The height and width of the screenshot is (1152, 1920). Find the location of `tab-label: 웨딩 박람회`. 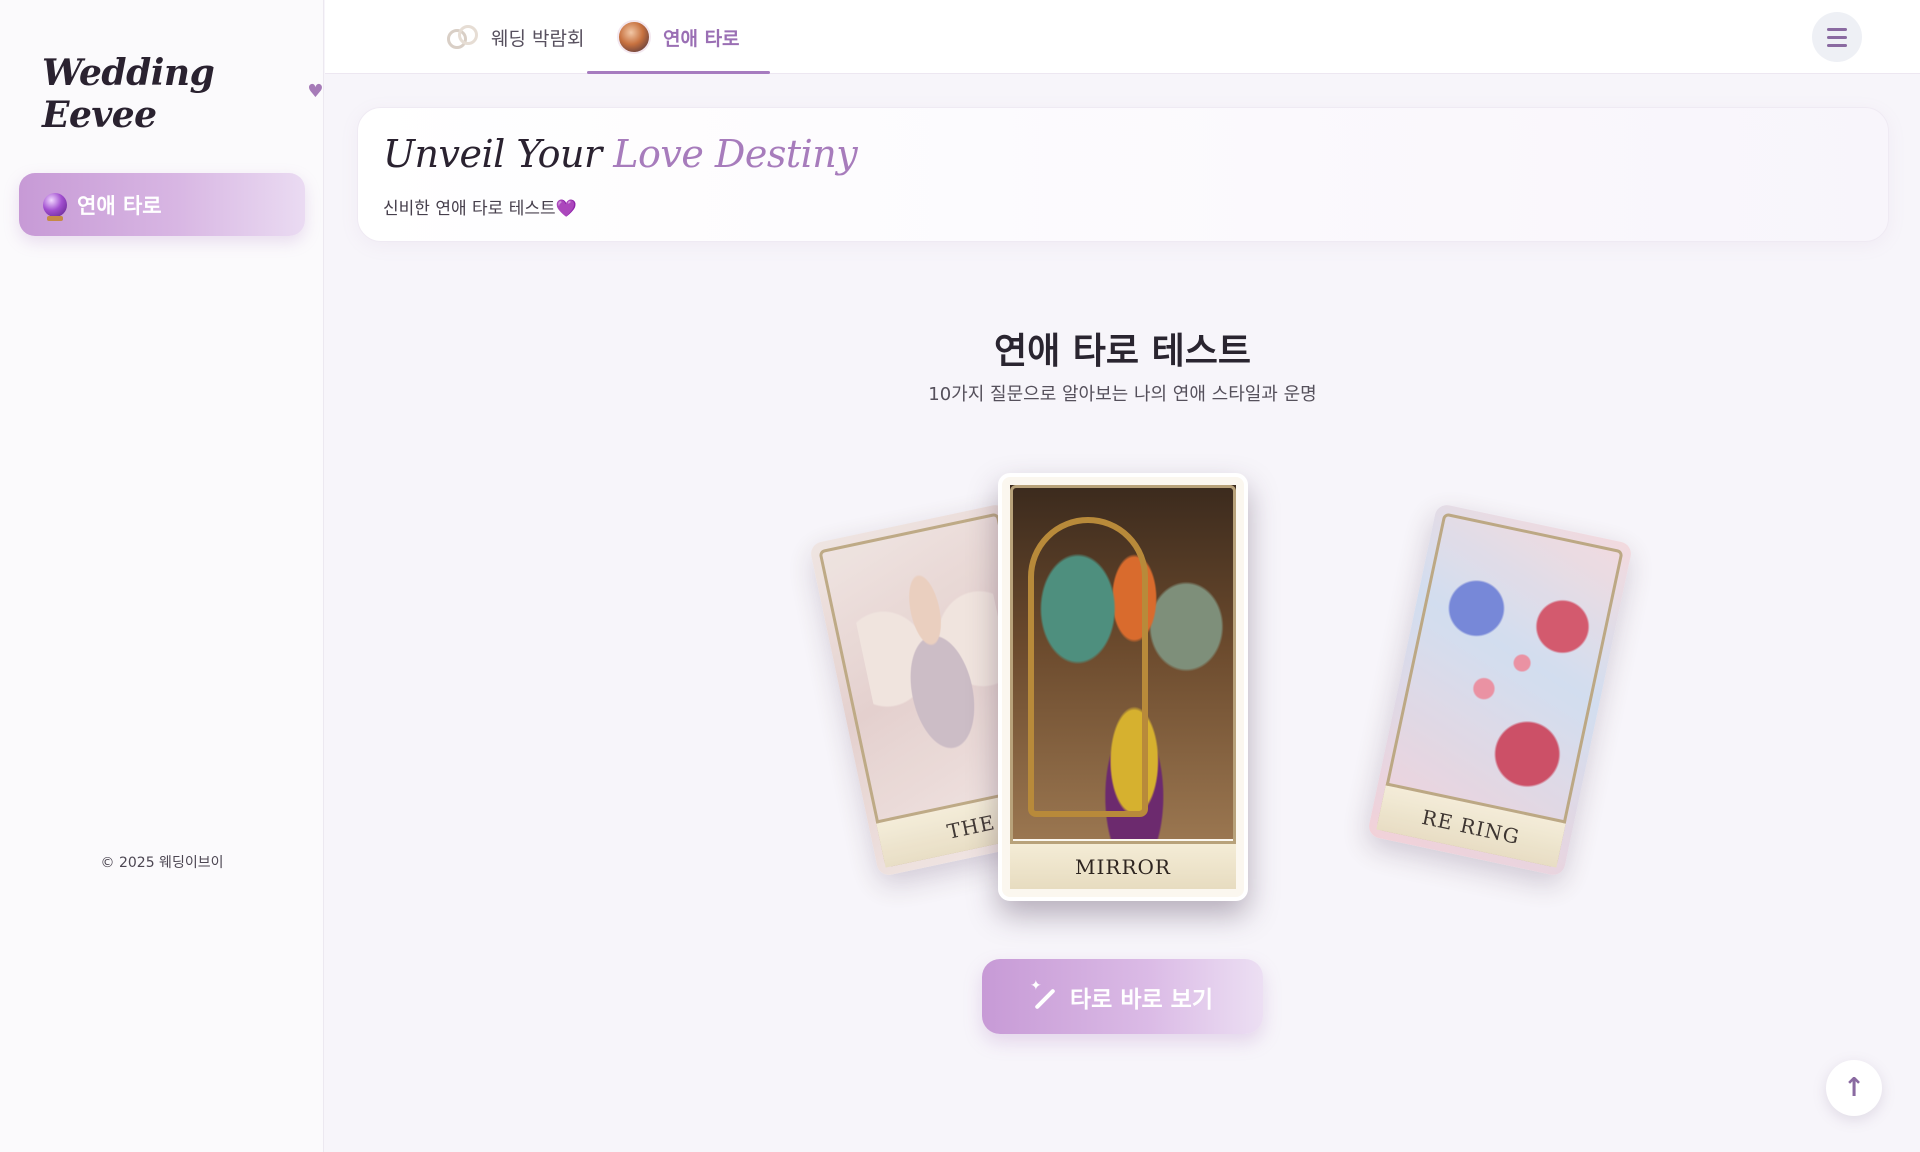

tab-label: 웨딩 박람회 is located at coordinates (538, 38).